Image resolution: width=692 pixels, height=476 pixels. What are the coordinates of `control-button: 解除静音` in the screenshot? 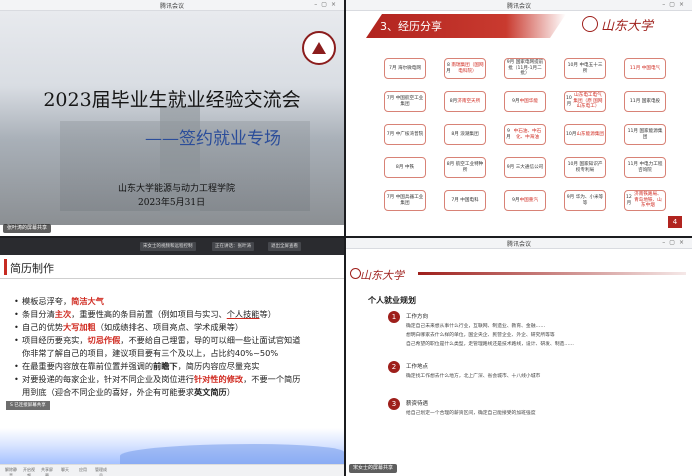 It's located at (11, 471).